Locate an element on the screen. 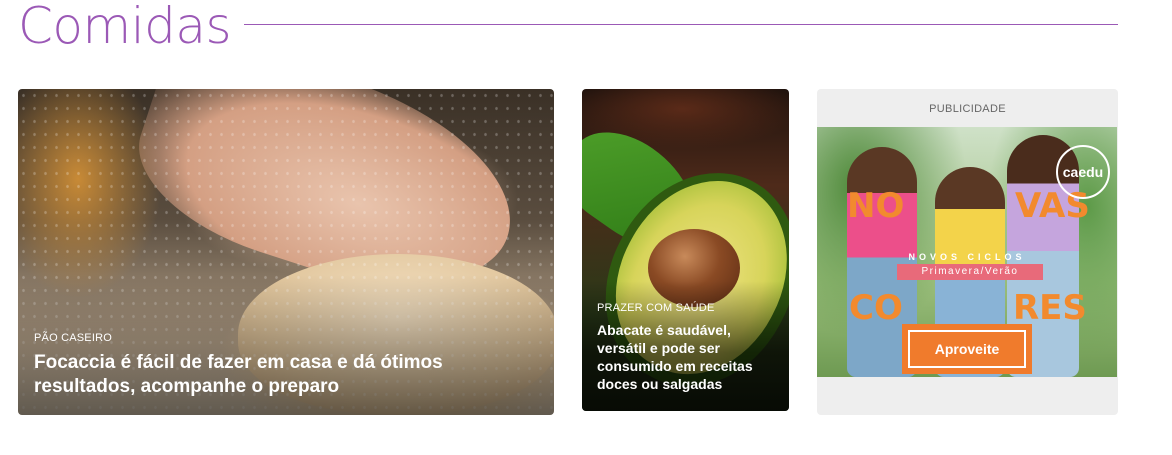 This screenshot has height=455, width=1172. caedu-logo: caedu is located at coordinates (1083, 172).